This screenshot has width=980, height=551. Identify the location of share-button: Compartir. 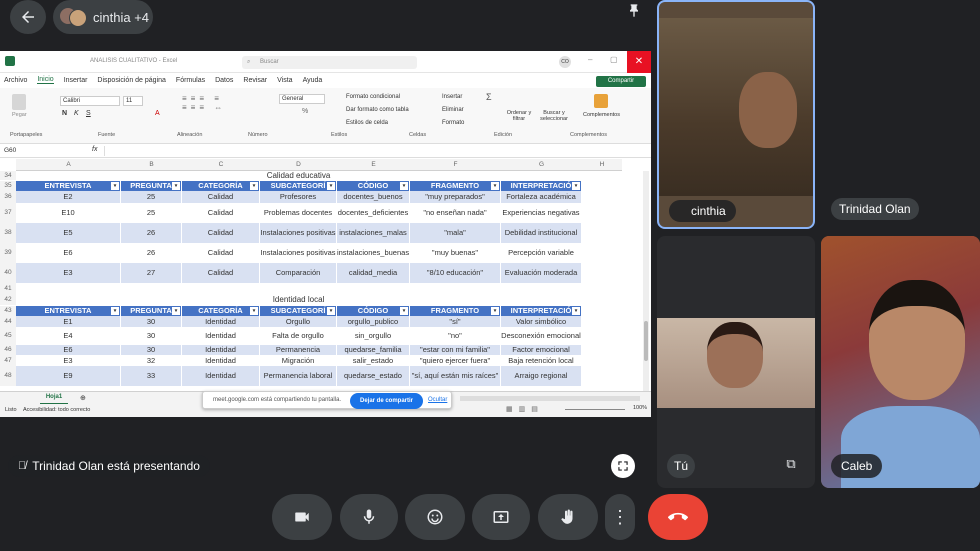
(621, 81).